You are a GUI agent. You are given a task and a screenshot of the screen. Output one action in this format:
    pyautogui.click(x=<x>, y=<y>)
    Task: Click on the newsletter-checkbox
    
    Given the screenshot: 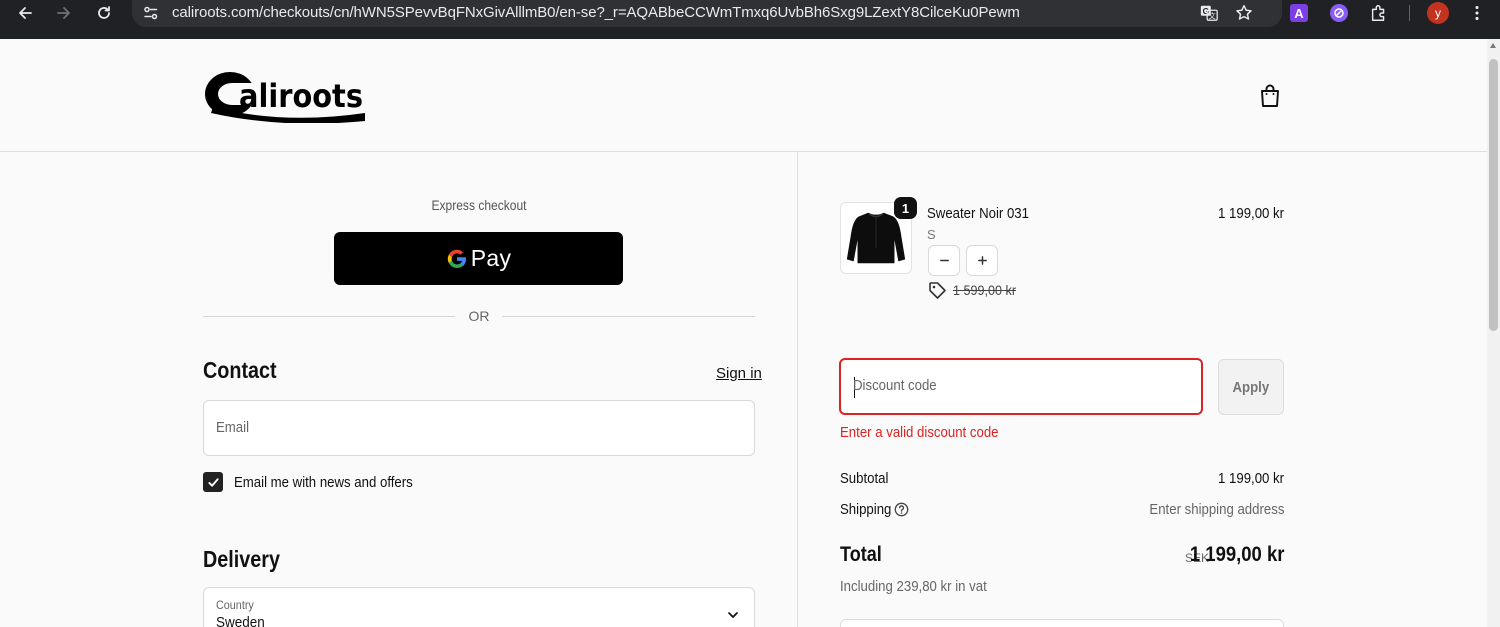 What is the action you would take?
    pyautogui.click(x=213, y=482)
    